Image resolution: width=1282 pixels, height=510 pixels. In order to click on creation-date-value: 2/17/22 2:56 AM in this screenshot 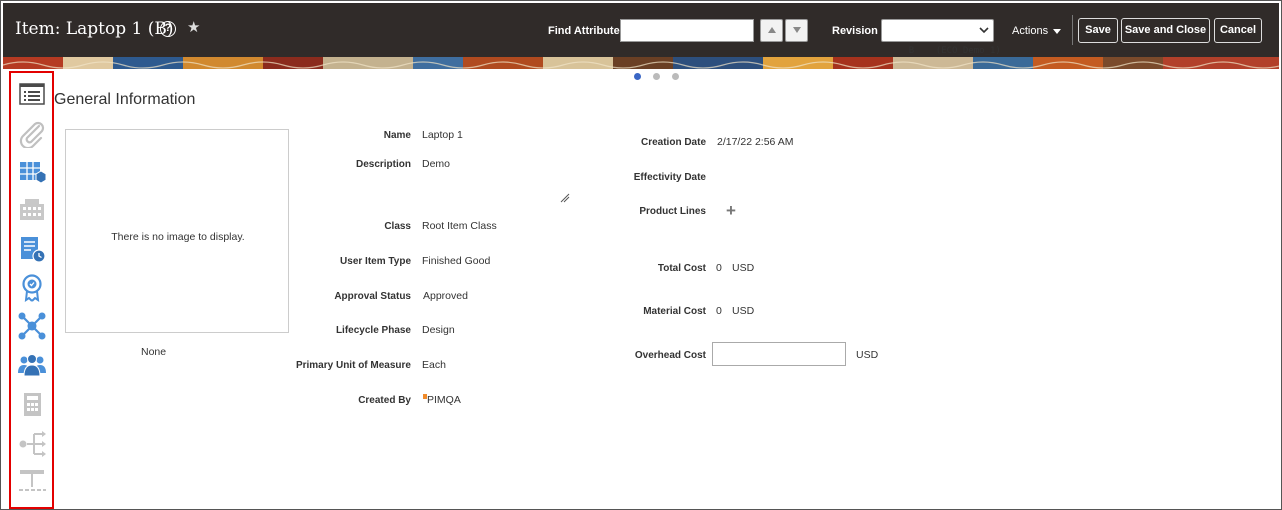, I will do `click(755, 142)`.